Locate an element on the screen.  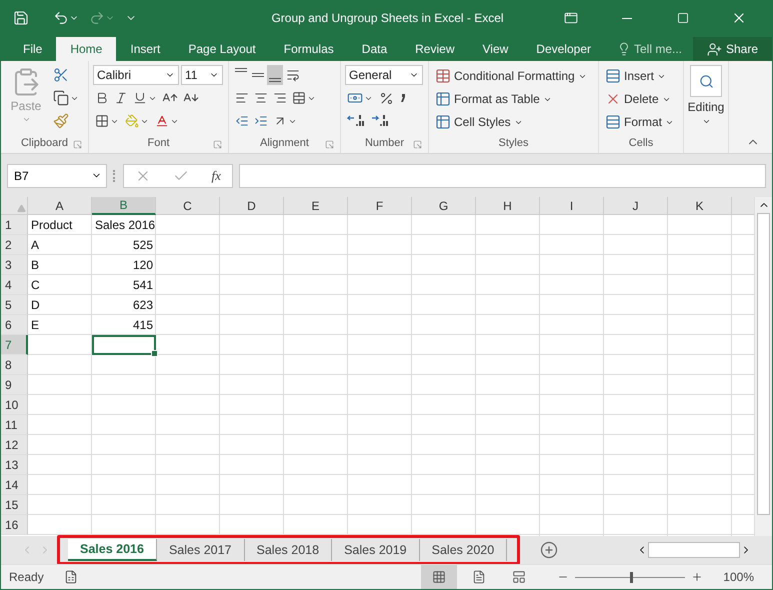
undo-icon is located at coordinates (61, 18).